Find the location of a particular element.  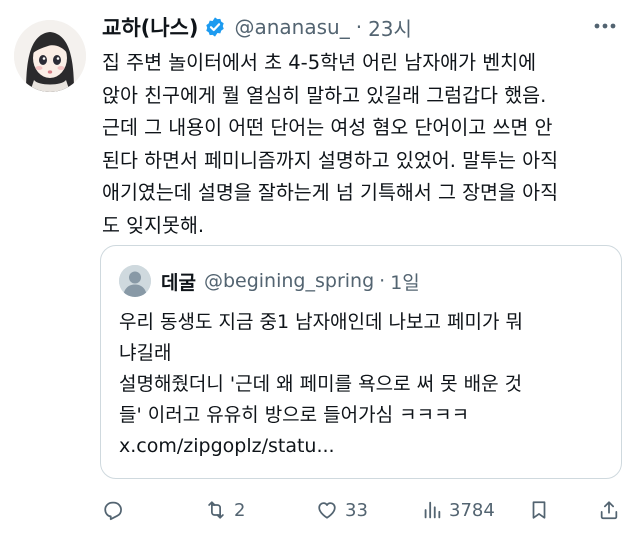

avatar is located at coordinates (50, 56).